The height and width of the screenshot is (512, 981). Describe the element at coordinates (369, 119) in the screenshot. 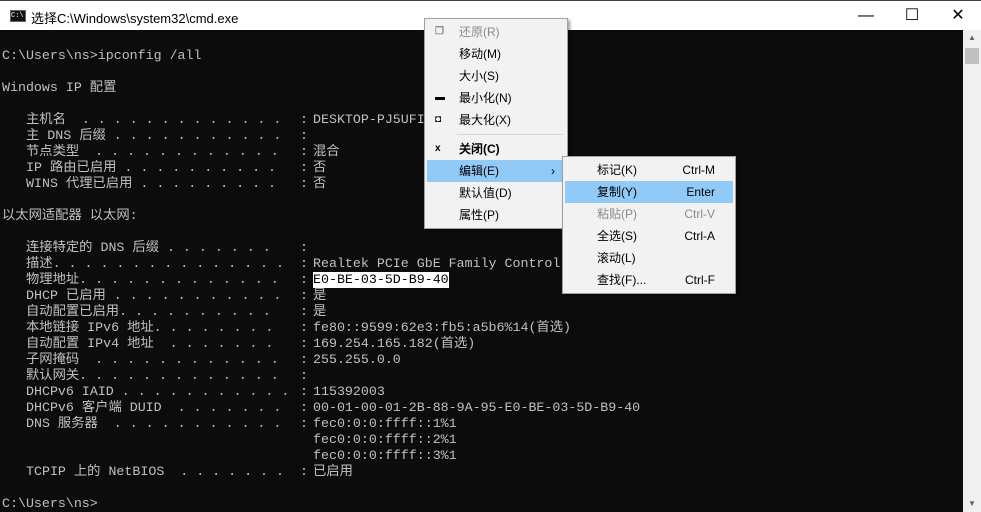

I see `config-value: DESKTOP-PJ5UFI` at that location.